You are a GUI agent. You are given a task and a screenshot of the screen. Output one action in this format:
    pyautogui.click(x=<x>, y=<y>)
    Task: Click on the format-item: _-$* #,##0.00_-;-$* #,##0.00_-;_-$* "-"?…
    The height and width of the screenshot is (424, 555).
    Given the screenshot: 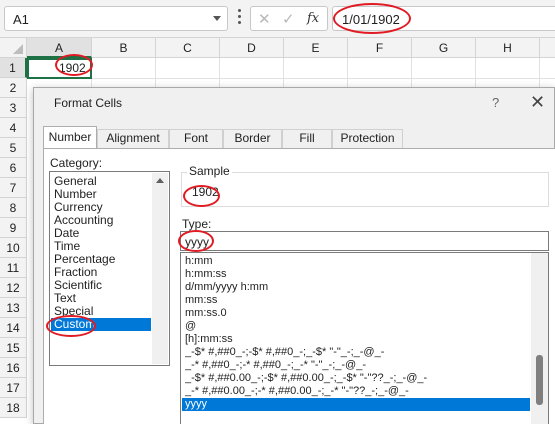 What is the action you would take?
    pyautogui.click(x=355, y=378)
    